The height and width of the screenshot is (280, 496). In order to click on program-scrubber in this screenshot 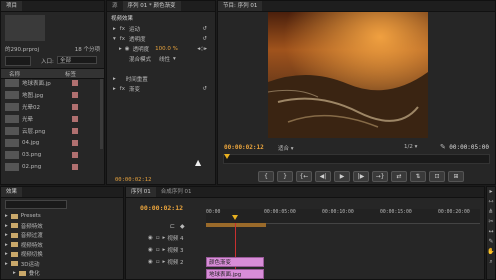, I will do `click(356, 159)`.